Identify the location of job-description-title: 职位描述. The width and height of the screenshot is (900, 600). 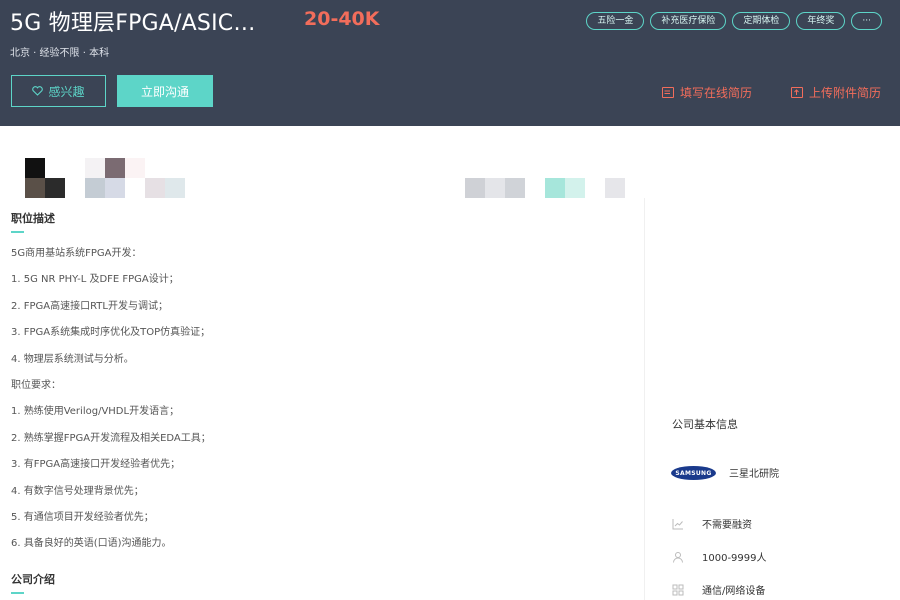
(33, 218).